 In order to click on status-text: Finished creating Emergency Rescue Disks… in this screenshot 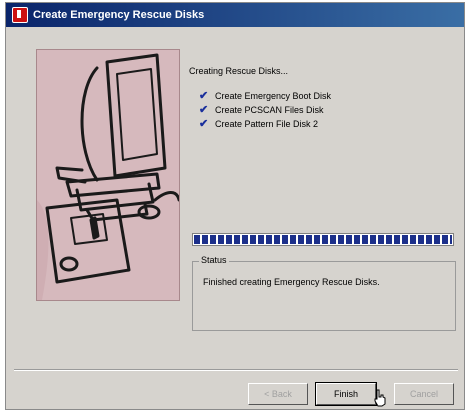, I will do `click(291, 282)`.